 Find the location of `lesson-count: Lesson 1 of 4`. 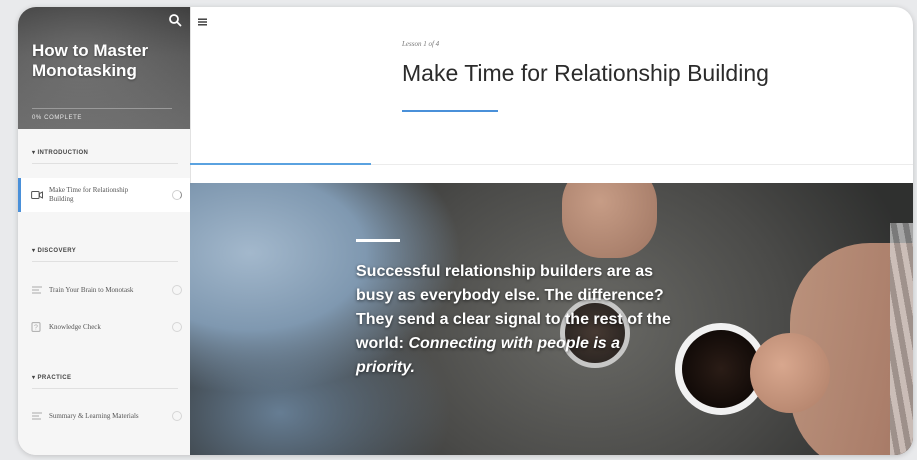

lesson-count: Lesson 1 of 4 is located at coordinates (421, 44).